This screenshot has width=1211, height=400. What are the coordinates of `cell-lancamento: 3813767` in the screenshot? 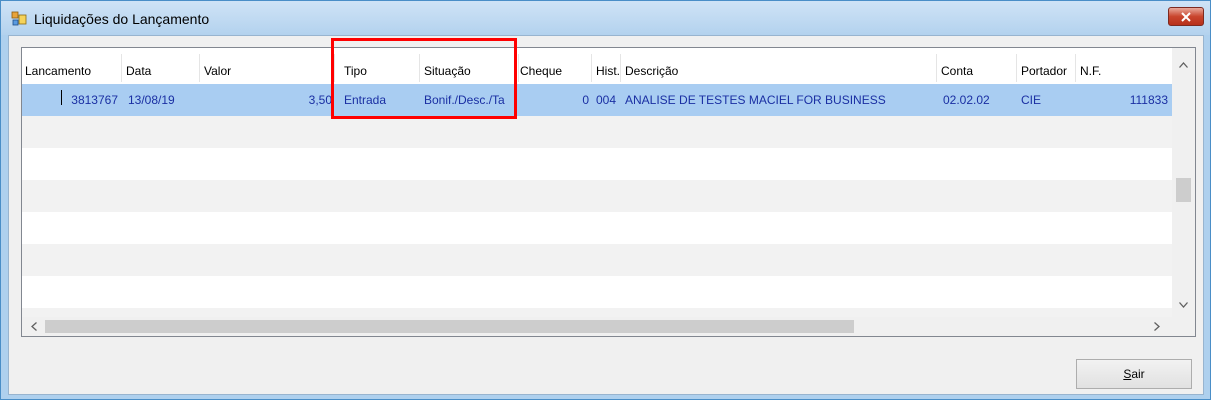 It's located at (94, 100).